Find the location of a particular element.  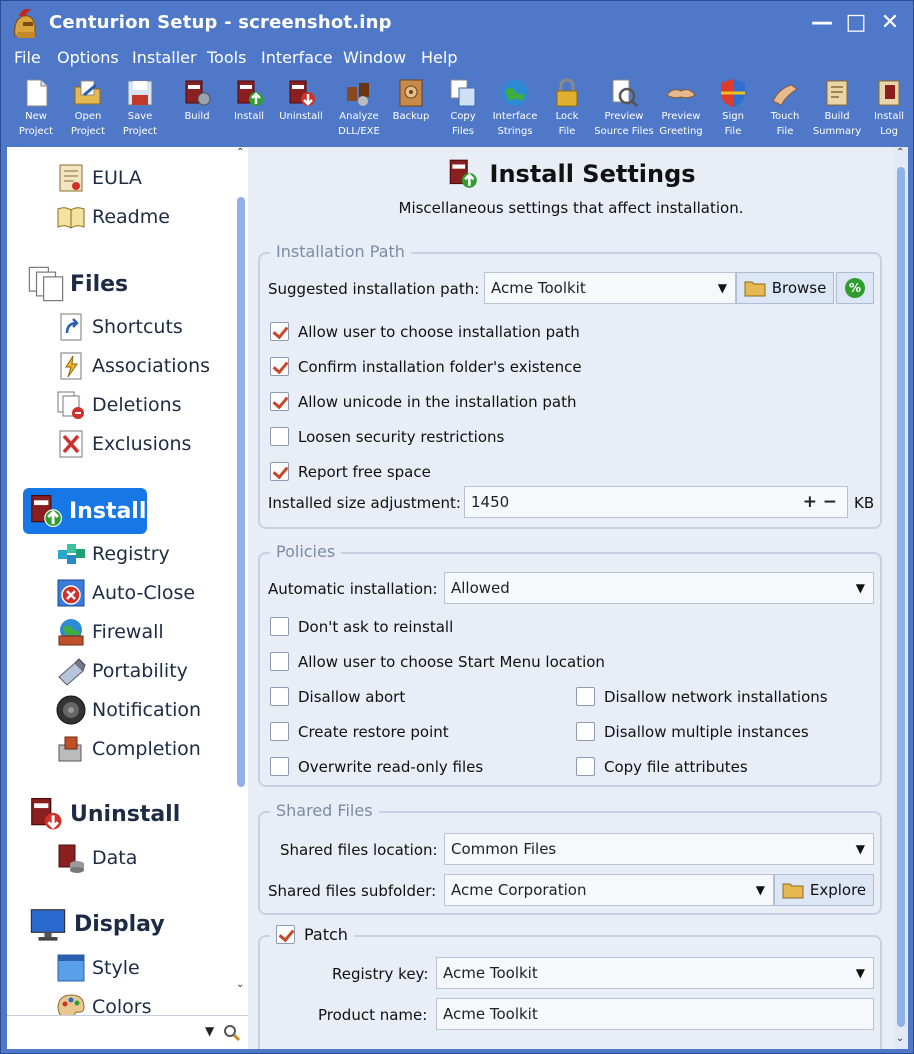

explore-button: Explore is located at coordinates (824, 890).